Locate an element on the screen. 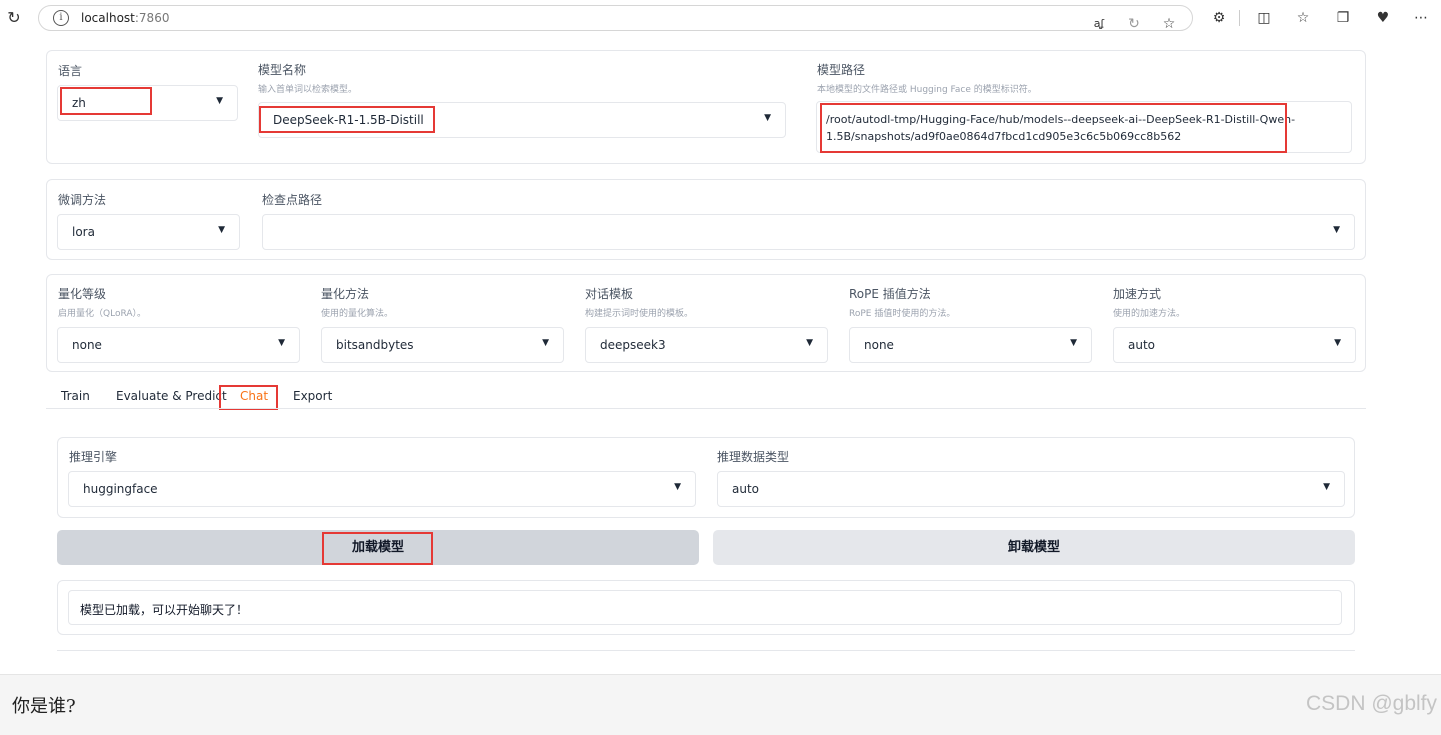 This screenshot has width=1441, height=735. url-text: localhost:7860 is located at coordinates (125, 18).